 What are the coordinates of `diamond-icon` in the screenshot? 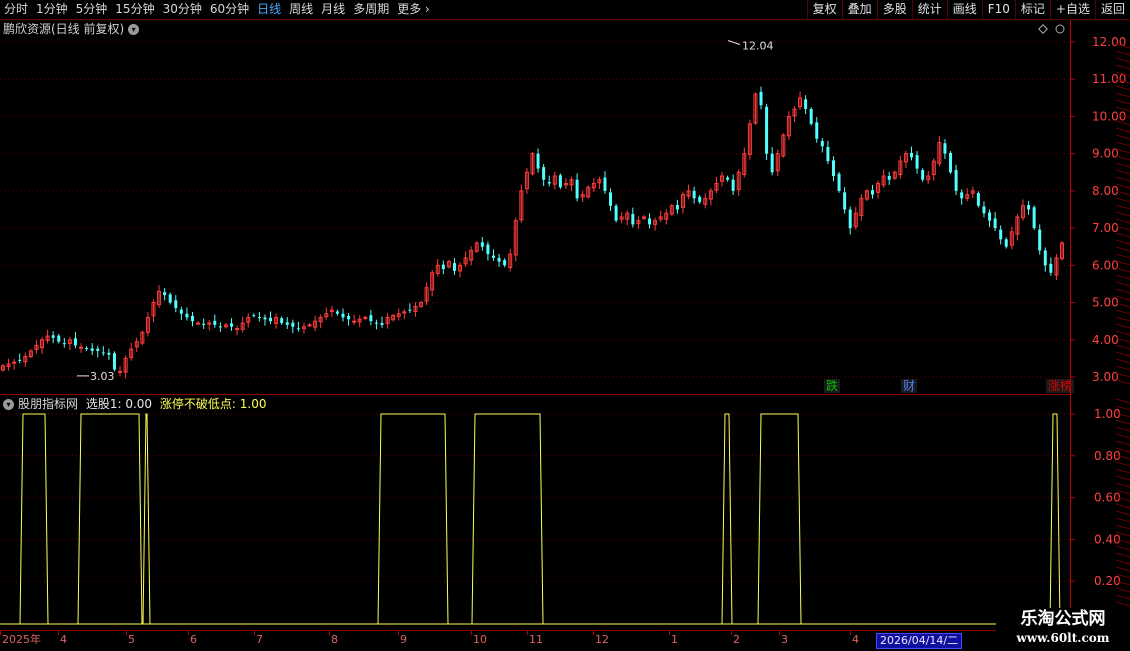 It's located at (1043, 29).